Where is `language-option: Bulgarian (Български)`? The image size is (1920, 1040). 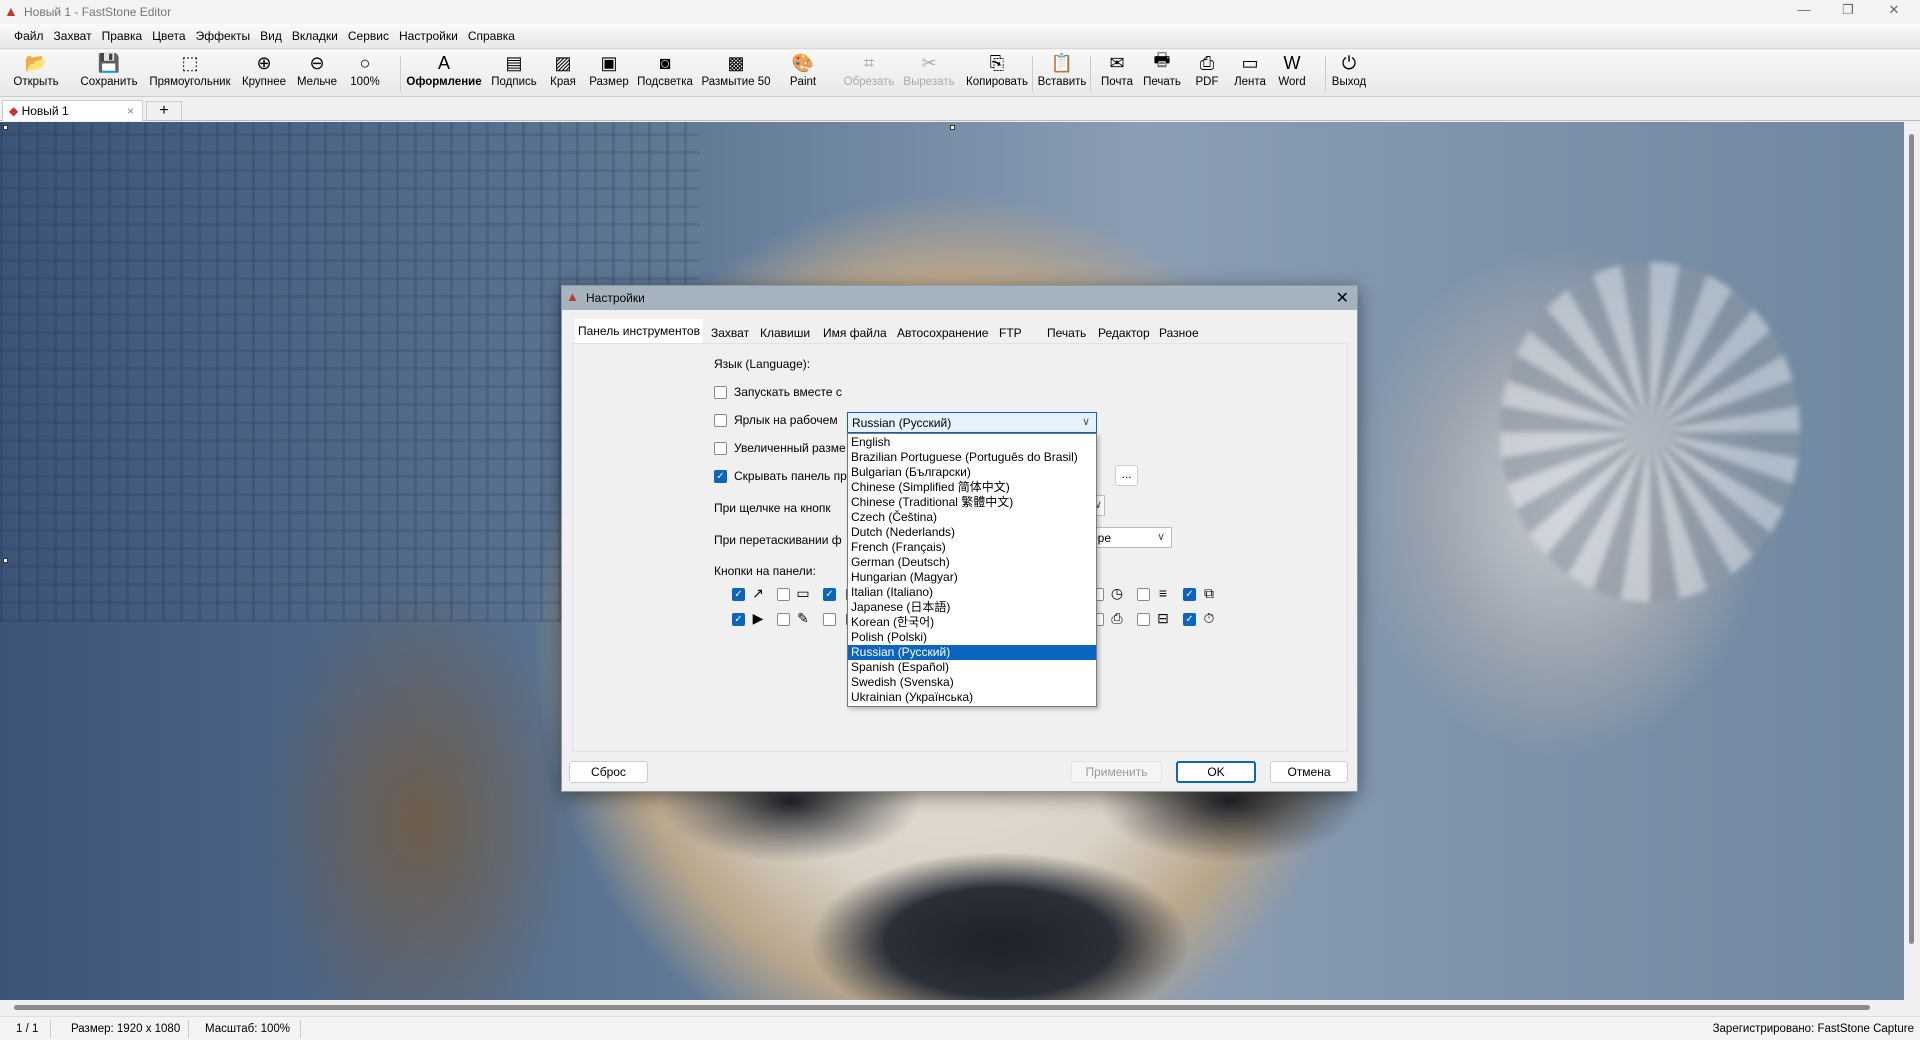
language-option: Bulgarian (Български) is located at coordinates (972, 472).